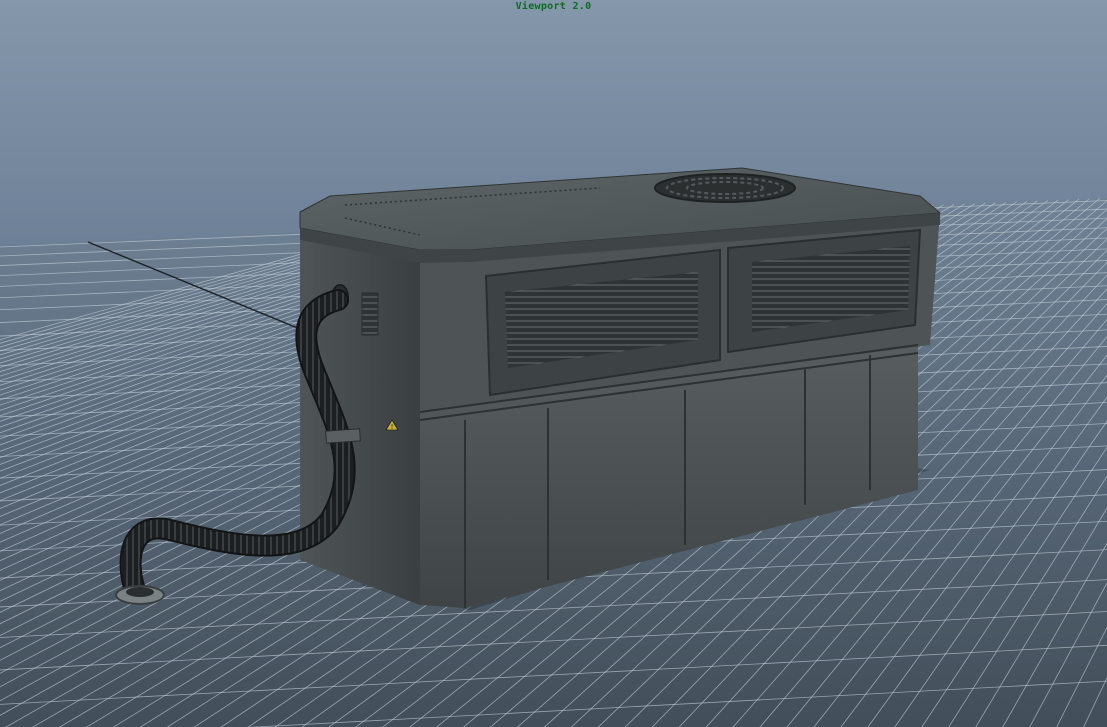 Image resolution: width=1107 pixels, height=727 pixels. What do you see at coordinates (553, 6) in the screenshot?
I see `viewport-title: Viewport 2.0` at bounding box center [553, 6].